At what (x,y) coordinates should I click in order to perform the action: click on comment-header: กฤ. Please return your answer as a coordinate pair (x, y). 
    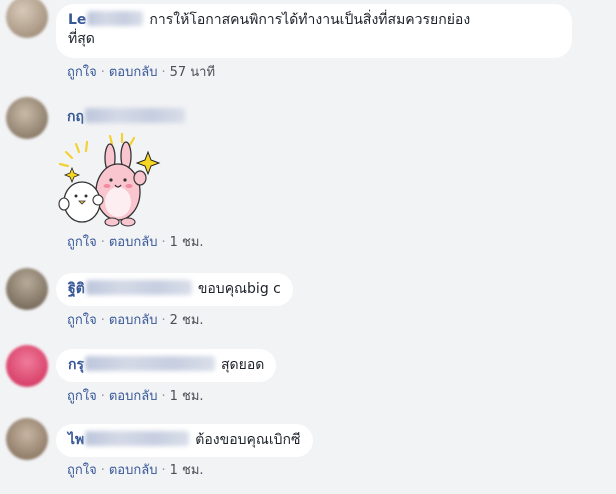
    Looking at the image, I should click on (129, 117).